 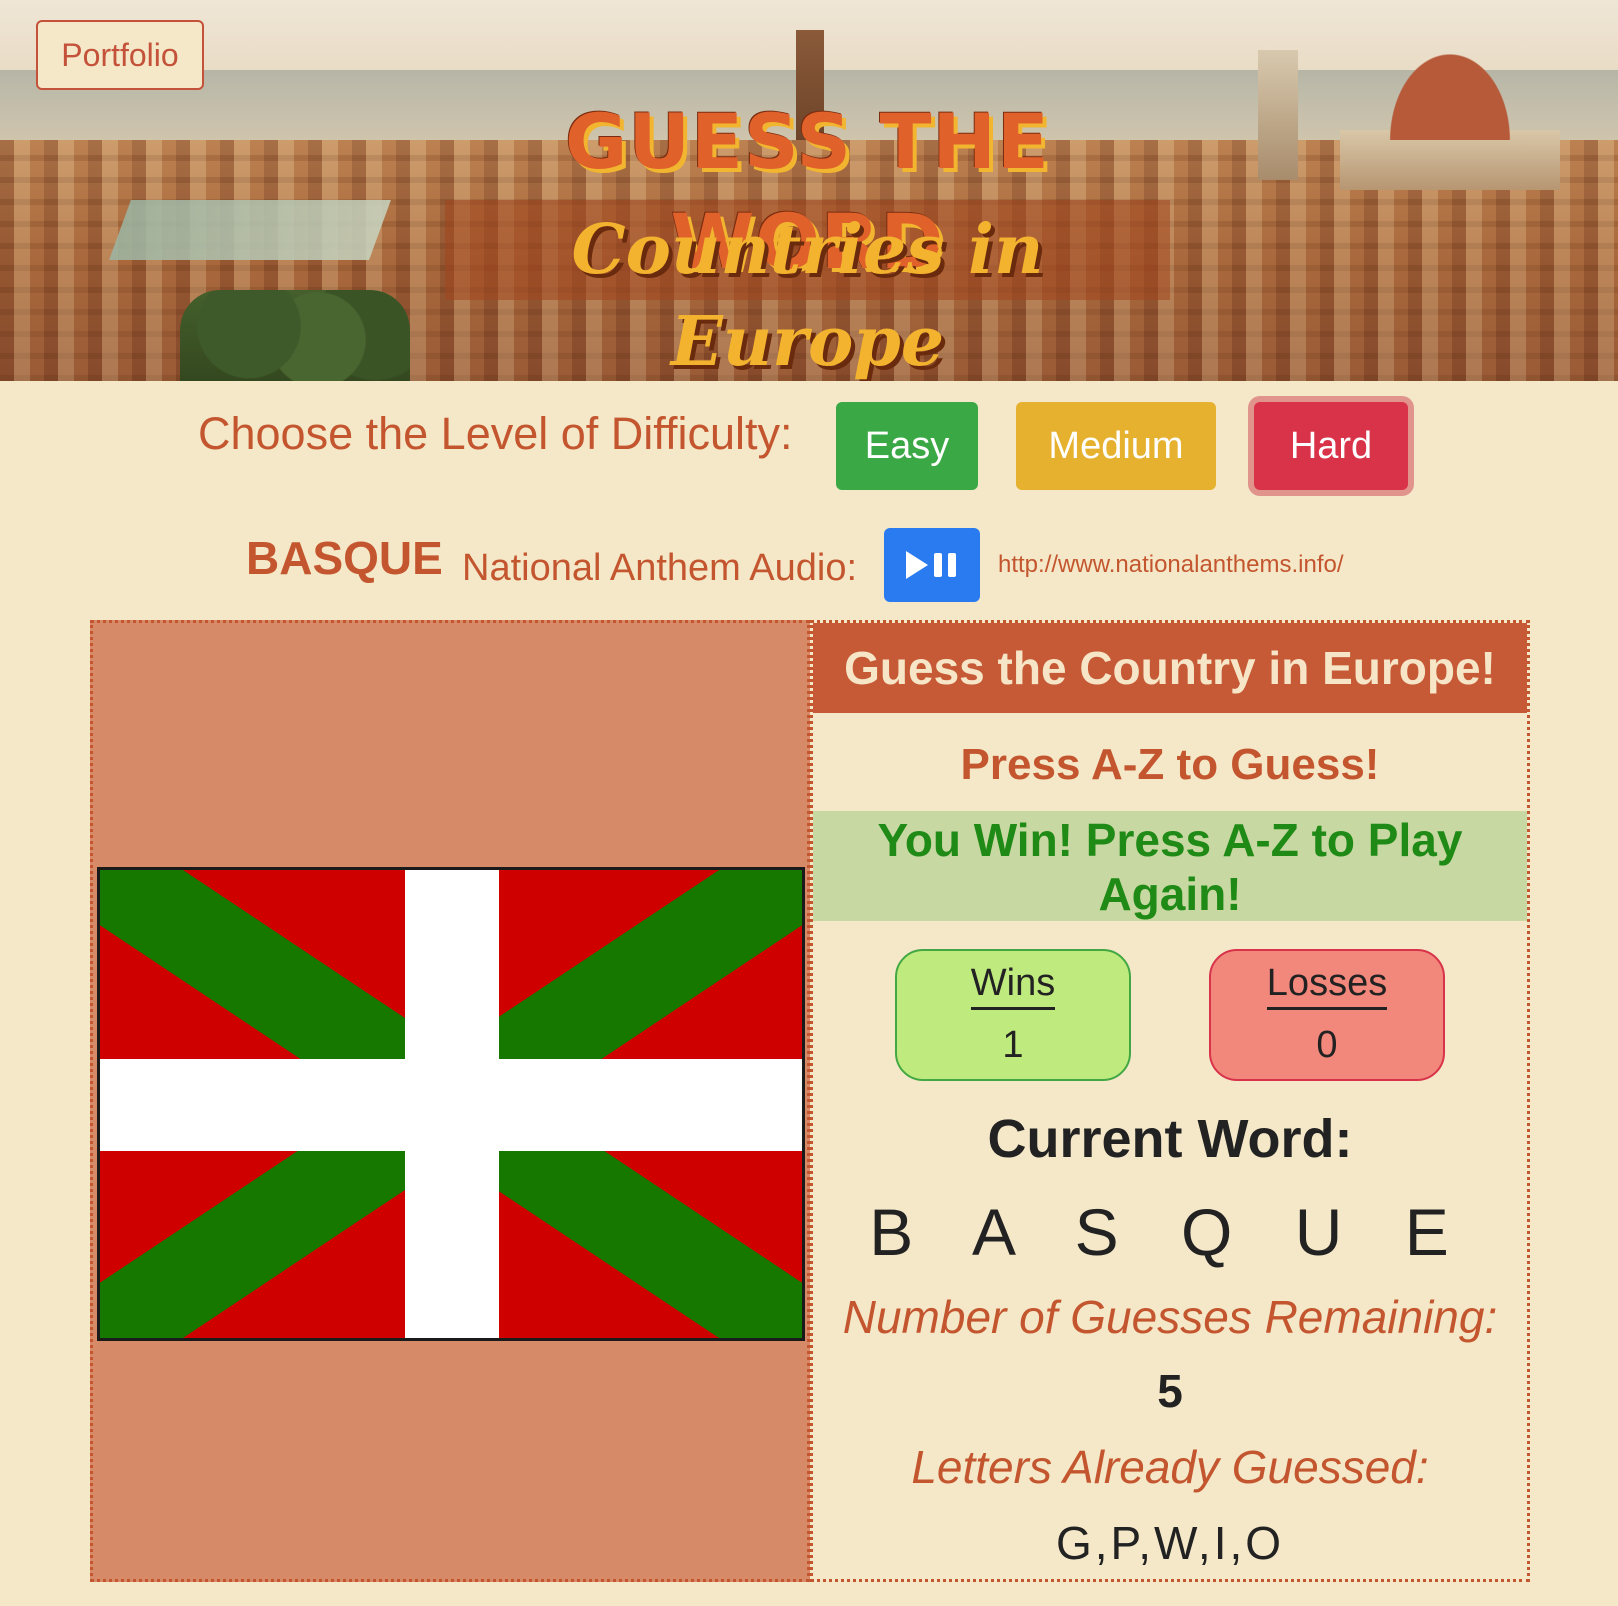 I want to click on play-pause-button, so click(x=932, y=565).